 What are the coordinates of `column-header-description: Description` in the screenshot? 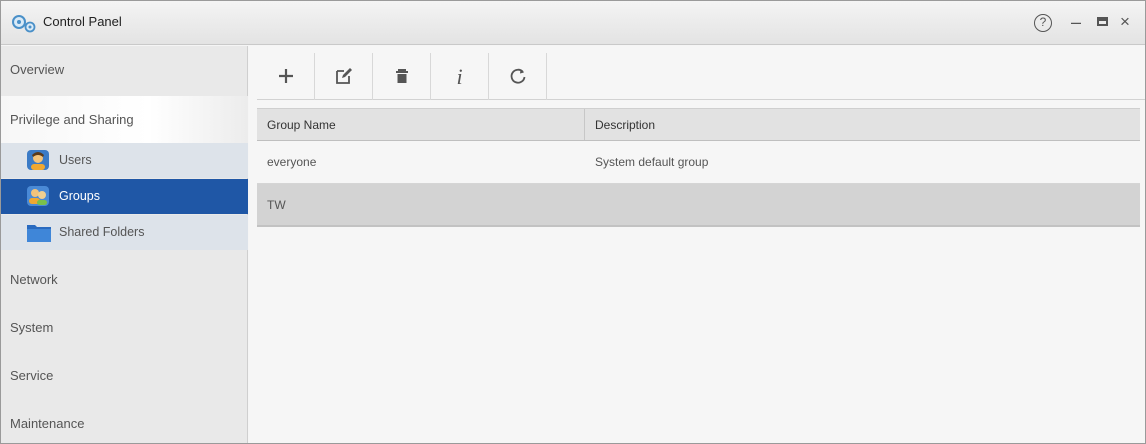 It's located at (625, 125).